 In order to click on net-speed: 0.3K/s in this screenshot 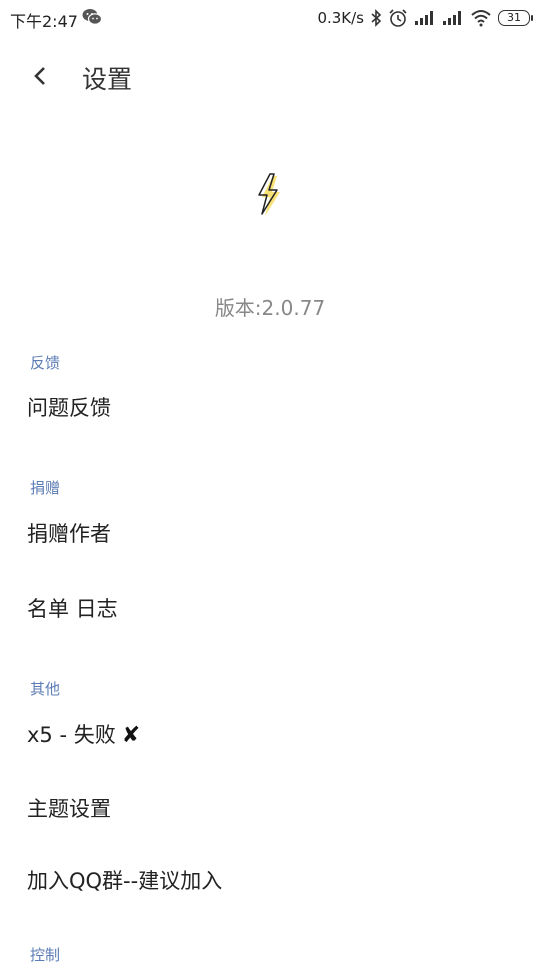, I will do `click(340, 18)`.